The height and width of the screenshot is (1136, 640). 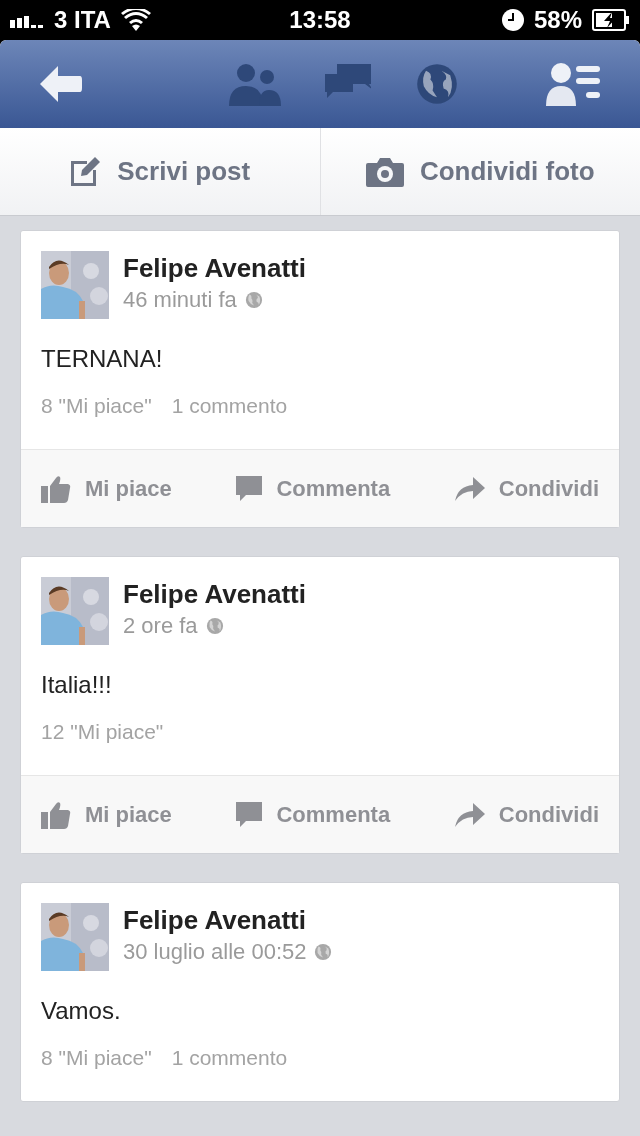 I want to click on back-arrow-icon, so click(x=61, y=84).